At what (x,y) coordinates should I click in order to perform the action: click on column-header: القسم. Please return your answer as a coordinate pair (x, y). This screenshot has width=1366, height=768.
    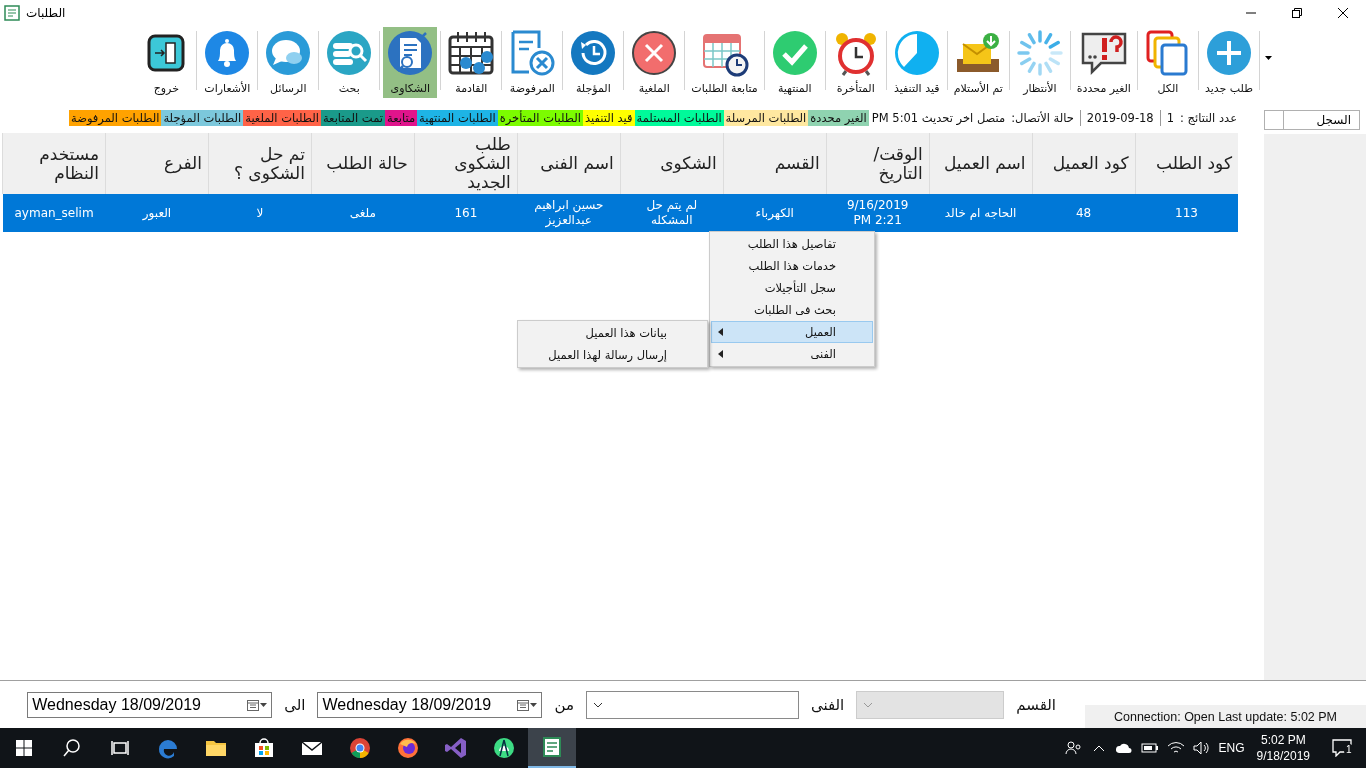
    Looking at the image, I should click on (775, 163).